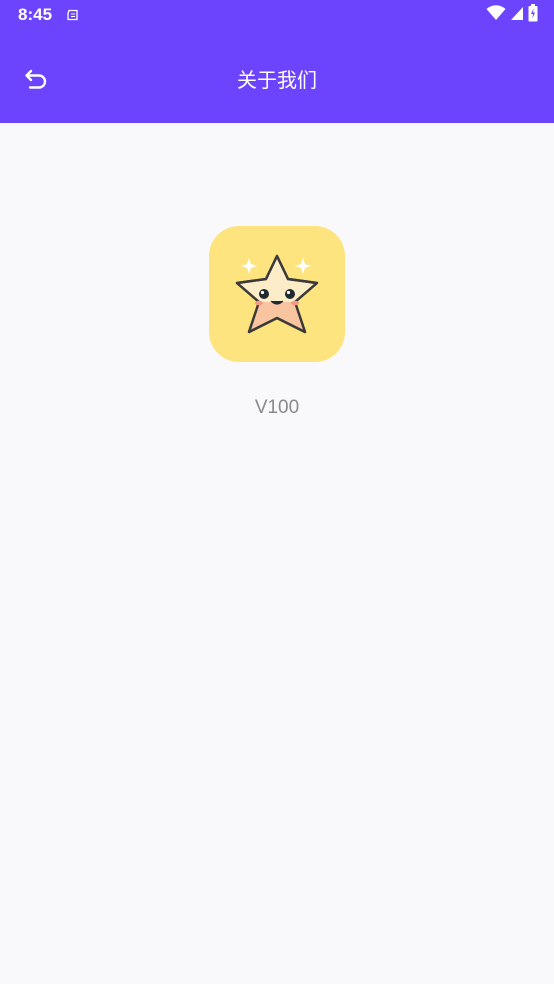 The image size is (554, 984). I want to click on status-time: 8:45, so click(35, 14).